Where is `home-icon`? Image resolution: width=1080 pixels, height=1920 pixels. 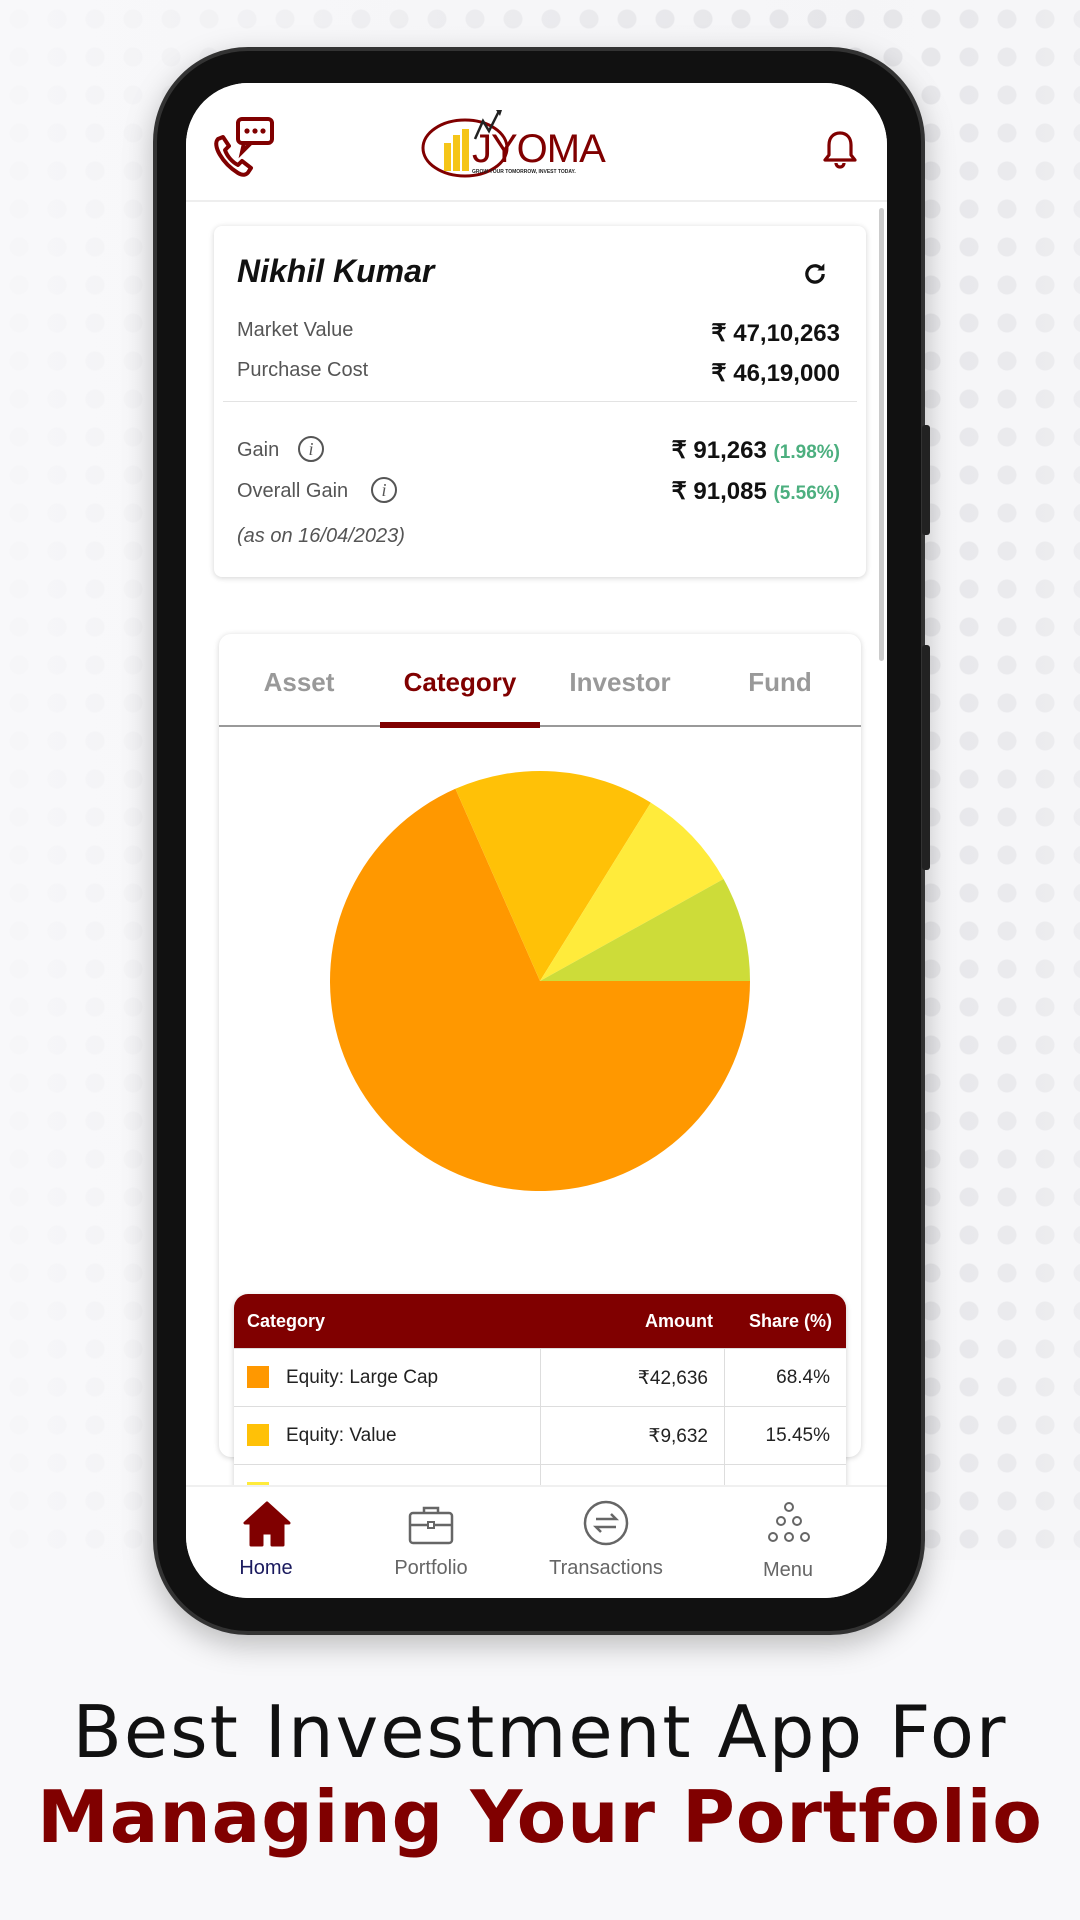
home-icon is located at coordinates (267, 1524).